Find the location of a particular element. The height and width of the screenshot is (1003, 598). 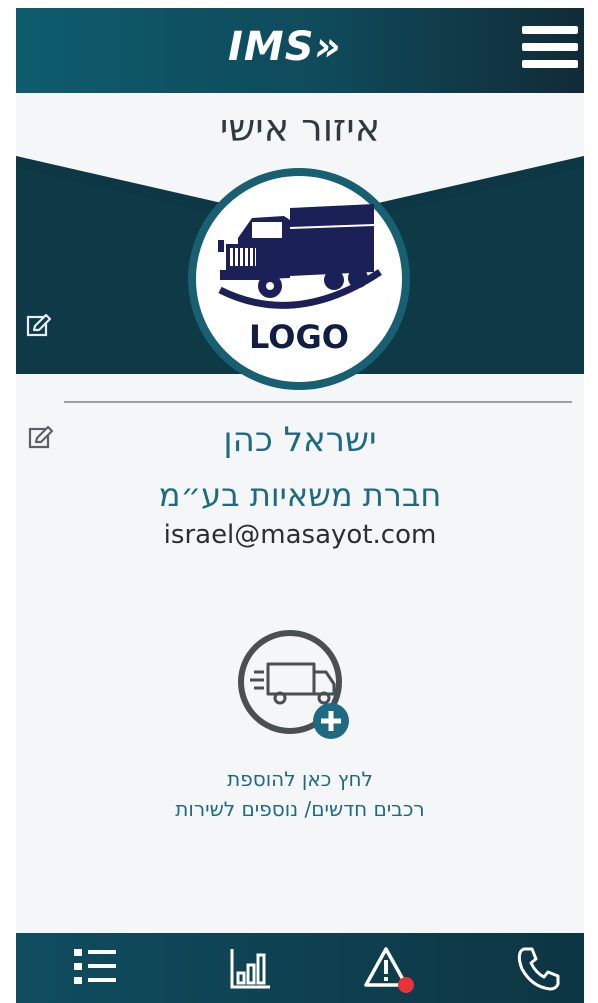

company-name: חברת משאיות בע״מ is located at coordinates (300, 495).